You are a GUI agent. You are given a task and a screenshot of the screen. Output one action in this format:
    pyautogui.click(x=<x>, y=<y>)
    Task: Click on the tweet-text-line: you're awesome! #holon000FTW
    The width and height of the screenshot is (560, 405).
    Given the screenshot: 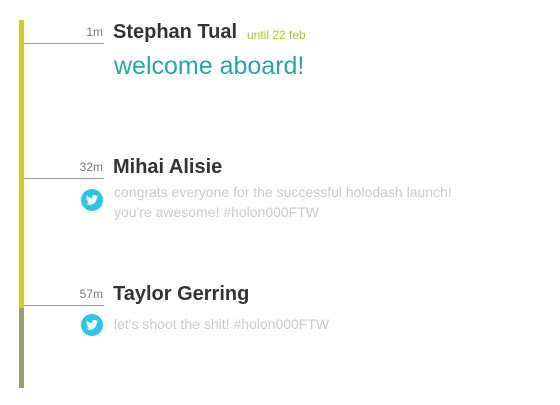 What is the action you would take?
    pyautogui.click(x=216, y=212)
    